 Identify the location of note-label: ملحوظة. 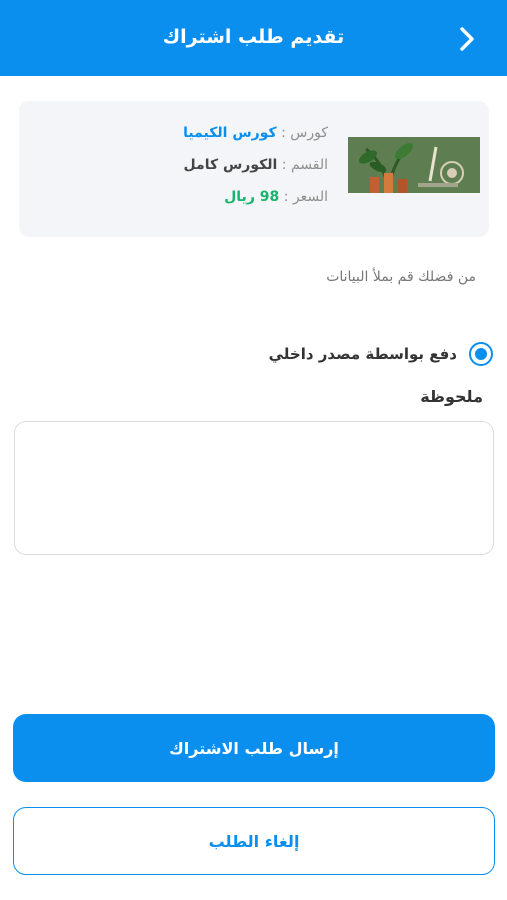
(451, 396).